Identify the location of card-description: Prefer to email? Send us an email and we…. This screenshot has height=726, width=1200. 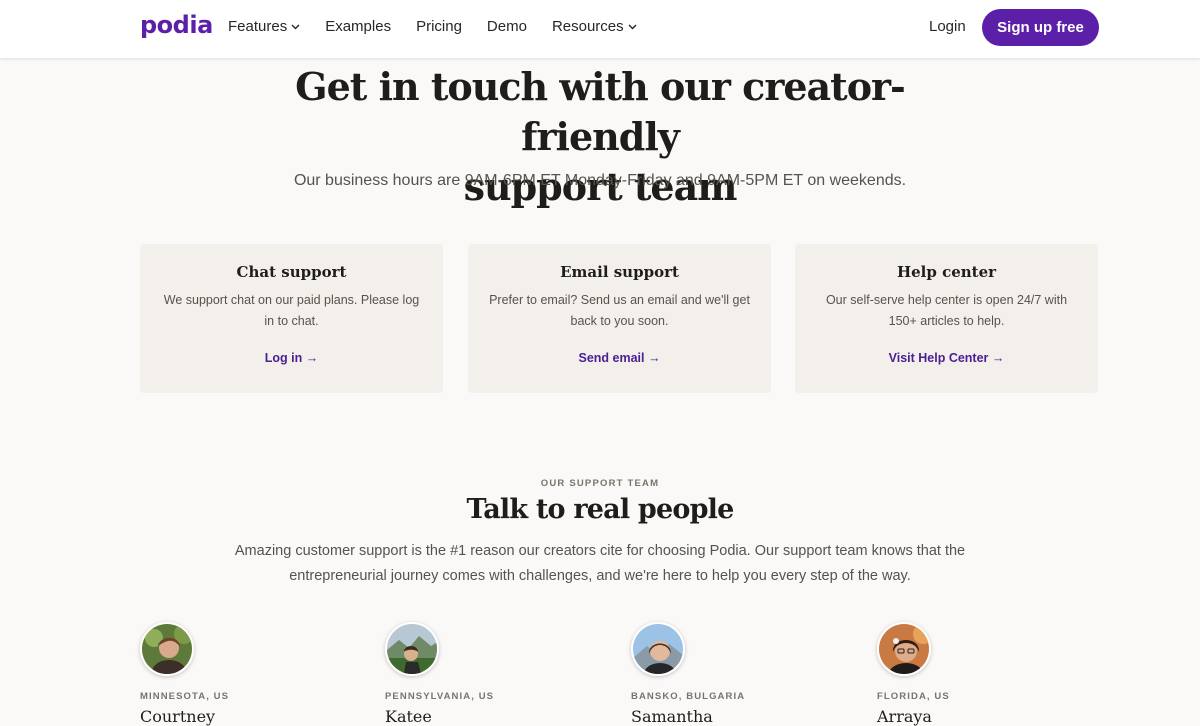
(619, 310).